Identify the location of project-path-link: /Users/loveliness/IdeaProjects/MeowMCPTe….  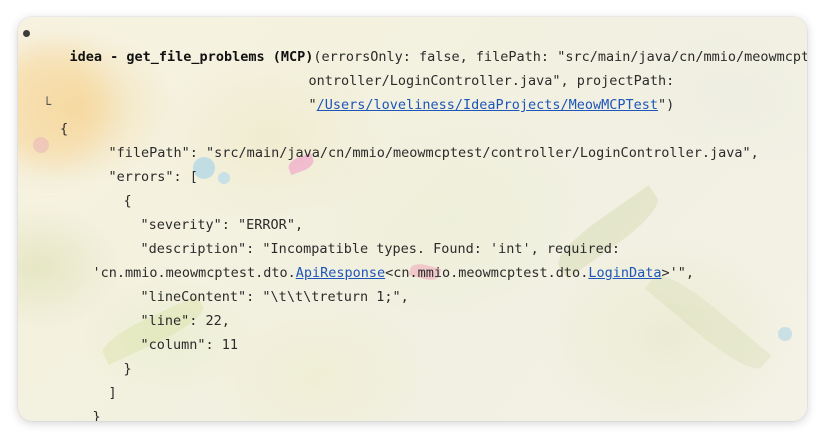
(487, 105).